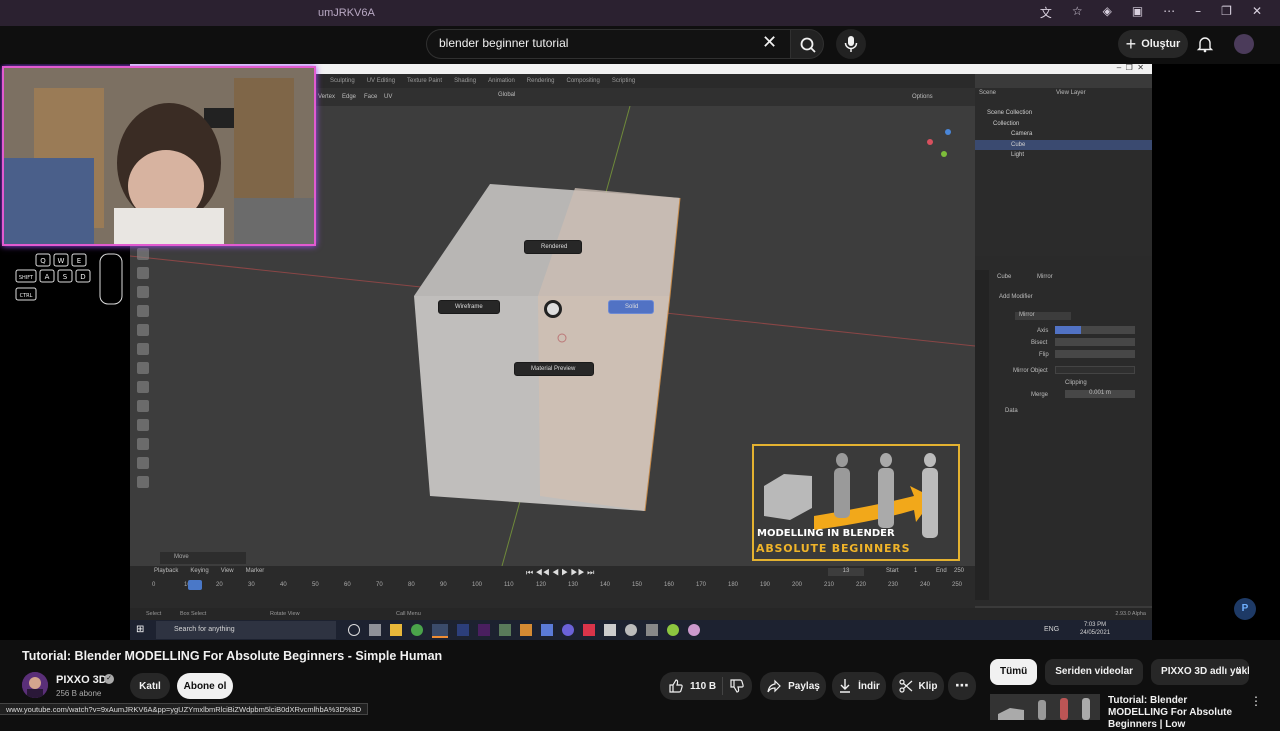 Image resolution: width=1280 pixels, height=731 pixels. I want to click on clip-button: Klip, so click(918, 686).